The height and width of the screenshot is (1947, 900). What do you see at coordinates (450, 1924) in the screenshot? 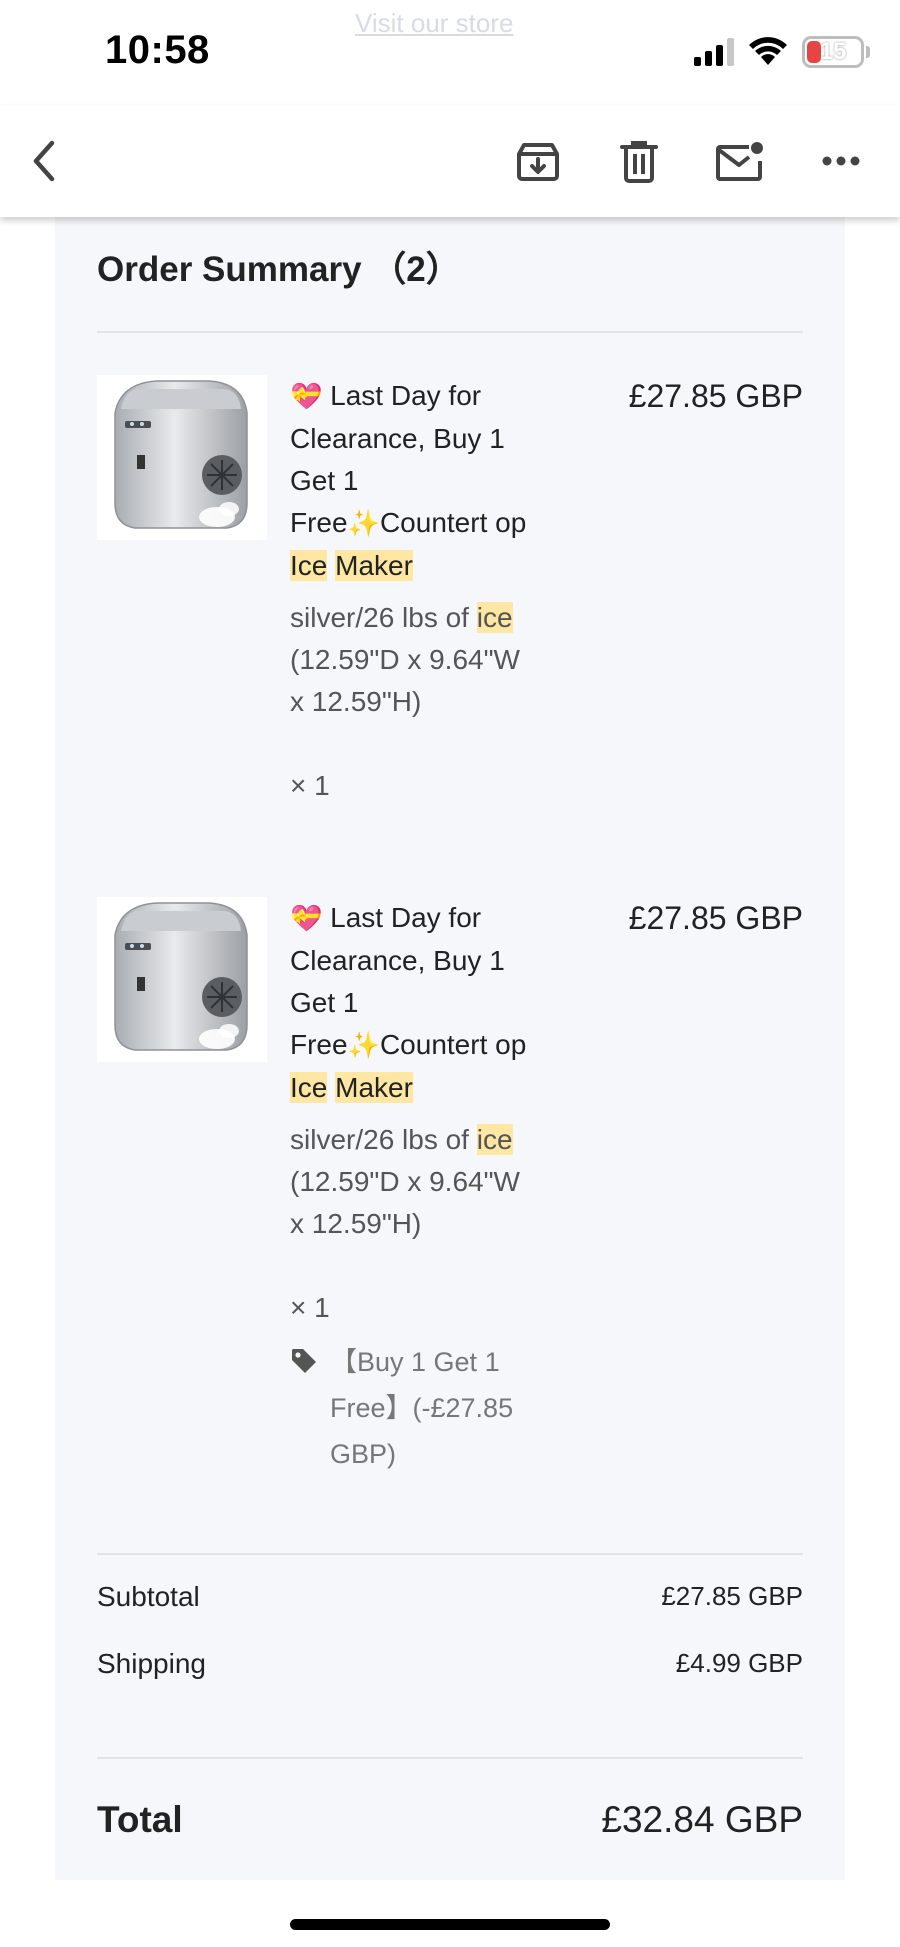
I see `home-indicator` at bounding box center [450, 1924].